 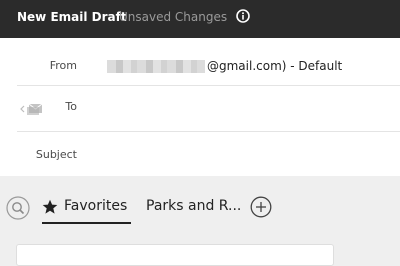 What do you see at coordinates (50, 206) in the screenshot?
I see `star-icon` at bounding box center [50, 206].